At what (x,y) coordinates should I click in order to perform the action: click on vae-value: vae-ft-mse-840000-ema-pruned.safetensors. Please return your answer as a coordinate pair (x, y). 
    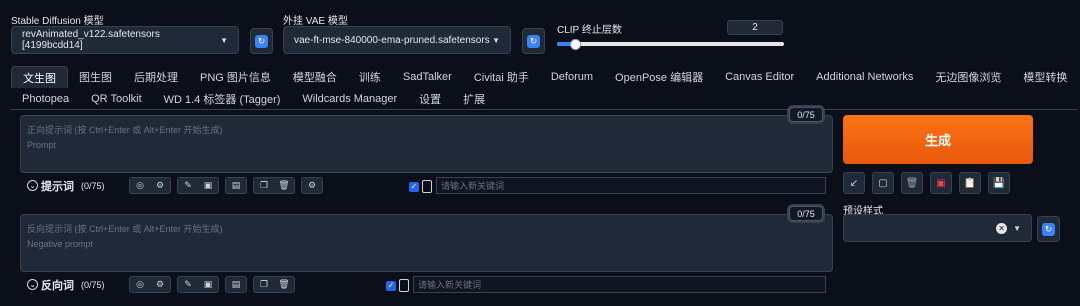
    Looking at the image, I should click on (392, 40).